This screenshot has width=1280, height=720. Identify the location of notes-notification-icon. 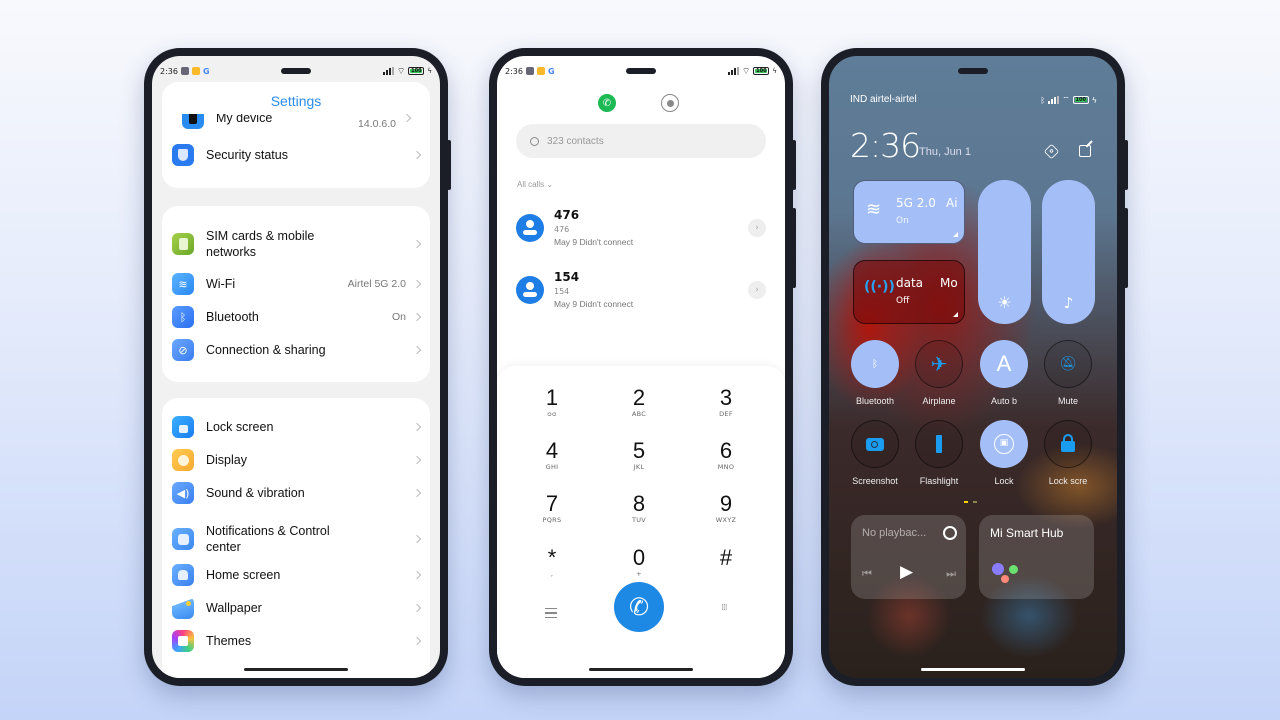
(195, 71).